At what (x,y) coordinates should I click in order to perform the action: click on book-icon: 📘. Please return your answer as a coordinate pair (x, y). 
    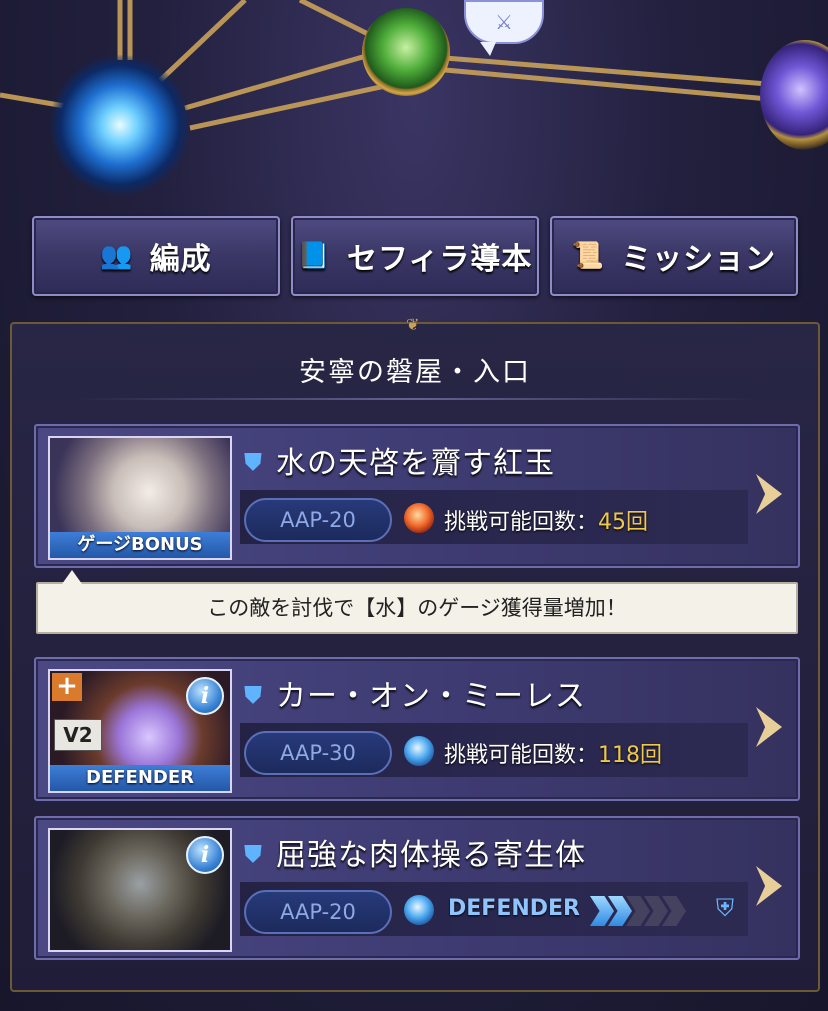
    Looking at the image, I should click on (314, 256).